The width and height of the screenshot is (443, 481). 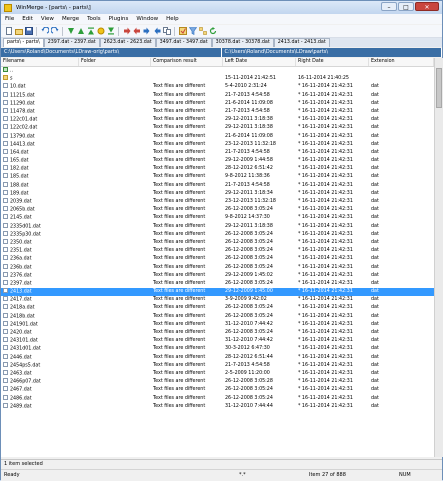 I want to click on tab-parts: parts\ - parts\, so click(x=23, y=42).